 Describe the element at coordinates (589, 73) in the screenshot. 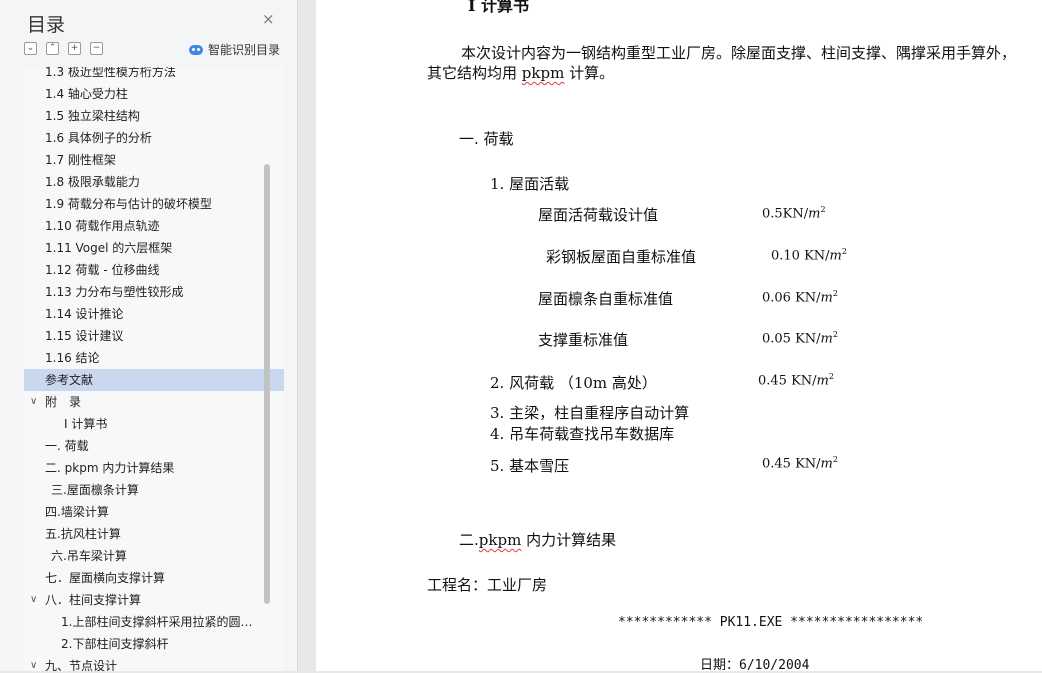

I see `intro-text-suffix: 计算。` at that location.